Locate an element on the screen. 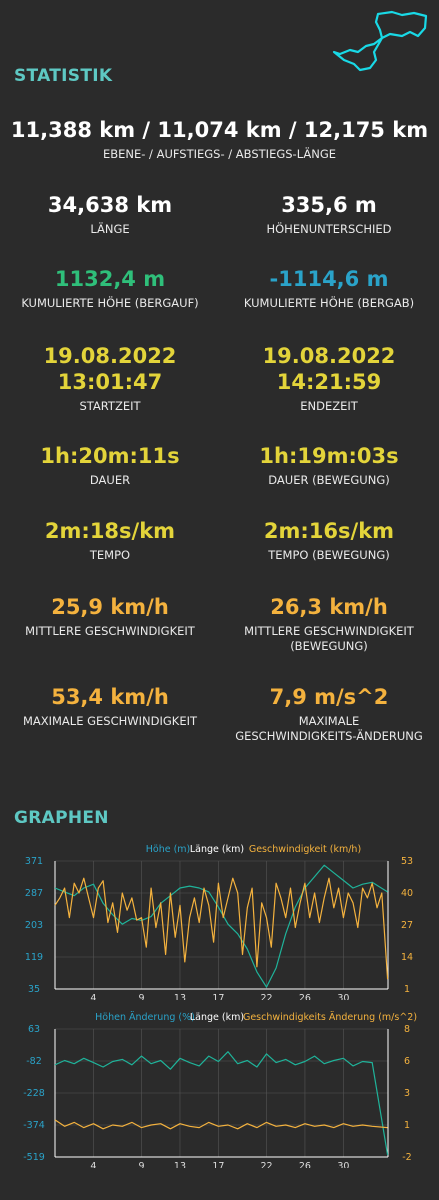 This screenshot has width=439, height=1200. y-right-tick-label: 27 is located at coordinates (407, 925).